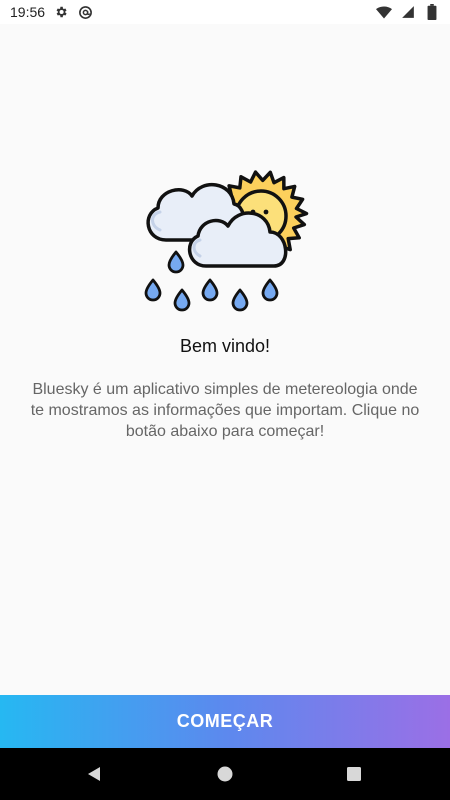  Describe the element at coordinates (94, 774) in the screenshot. I see `back-icon` at that location.